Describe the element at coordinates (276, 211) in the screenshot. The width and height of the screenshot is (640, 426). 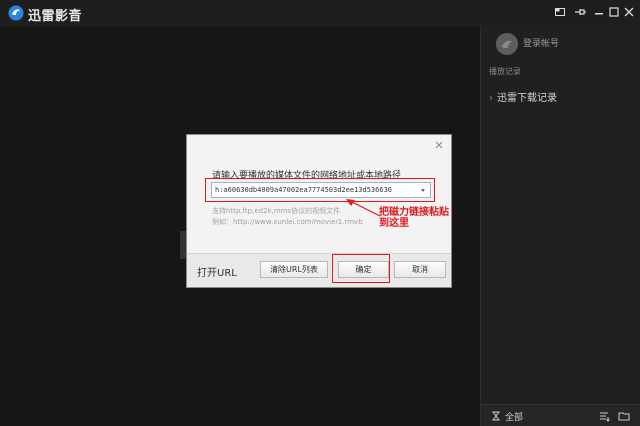
I see `protocol-hint: 支持http,ftp,ed2k,mms协议的视频文件` at that location.